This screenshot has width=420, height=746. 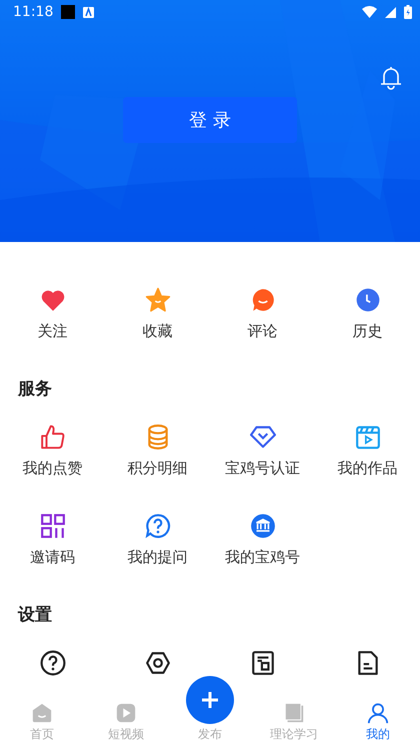 I want to click on grid-icon, so click(x=53, y=526).